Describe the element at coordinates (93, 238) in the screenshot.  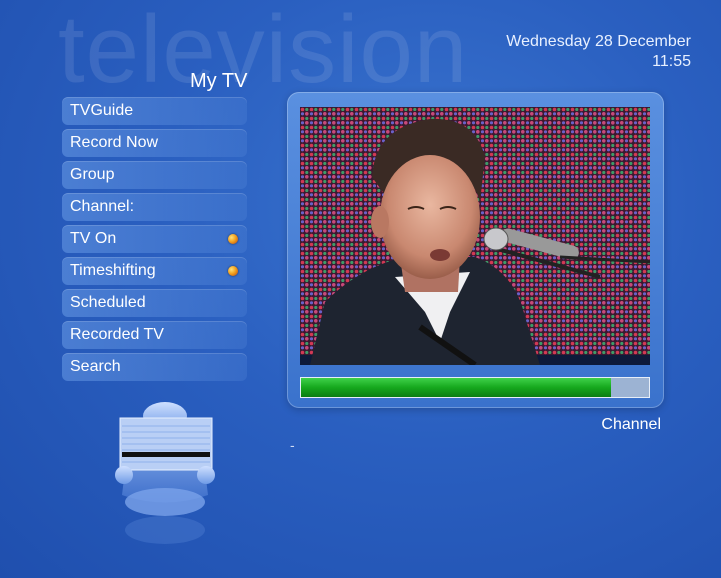
I see `menu-item-label: TV On` at that location.